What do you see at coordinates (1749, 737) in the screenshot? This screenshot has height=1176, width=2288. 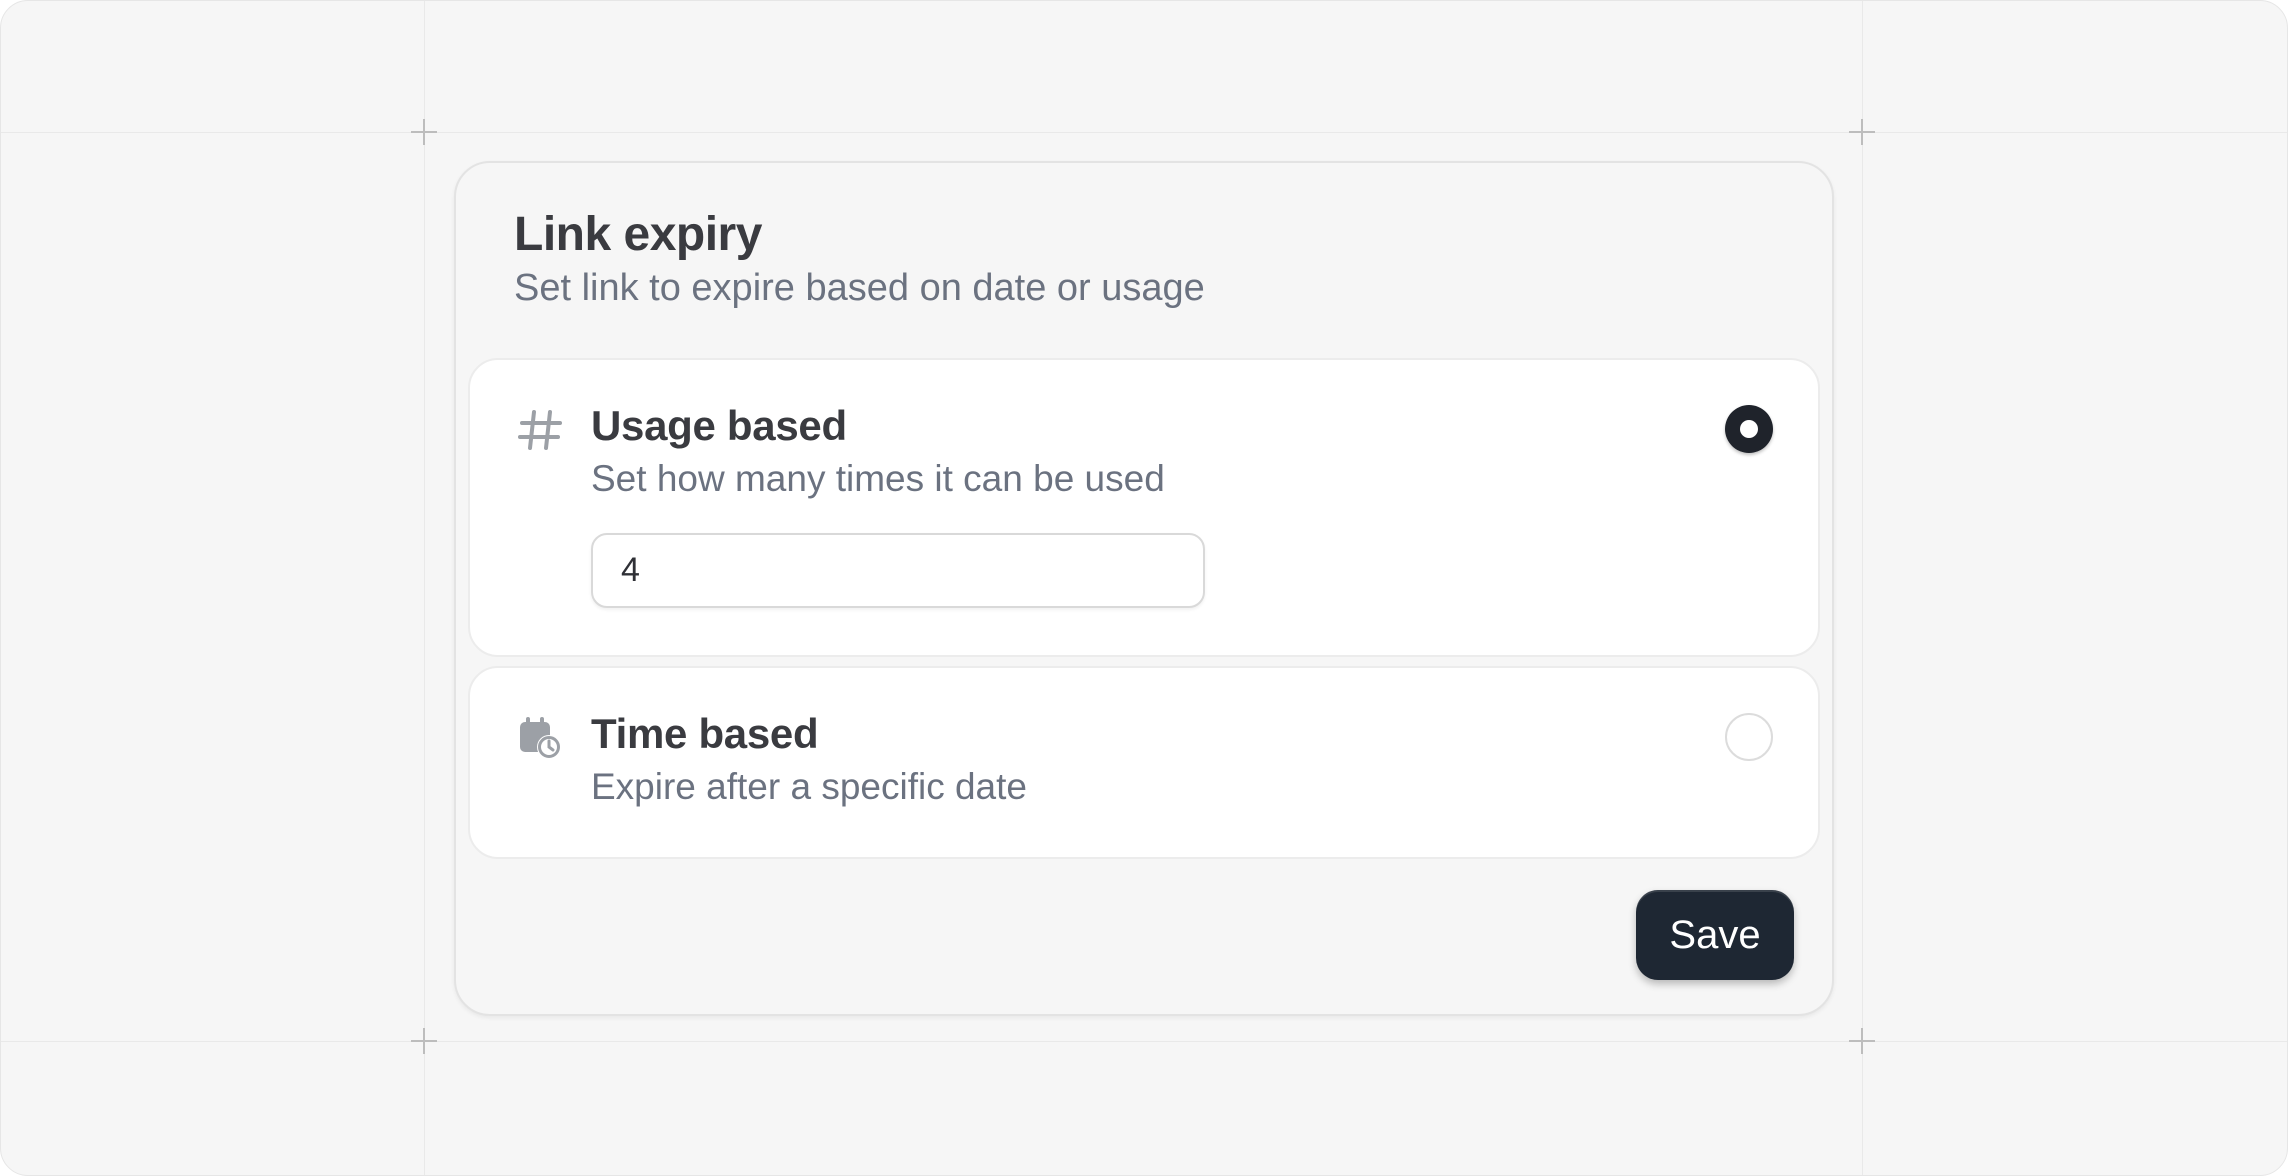 I see `radio-time-based` at bounding box center [1749, 737].